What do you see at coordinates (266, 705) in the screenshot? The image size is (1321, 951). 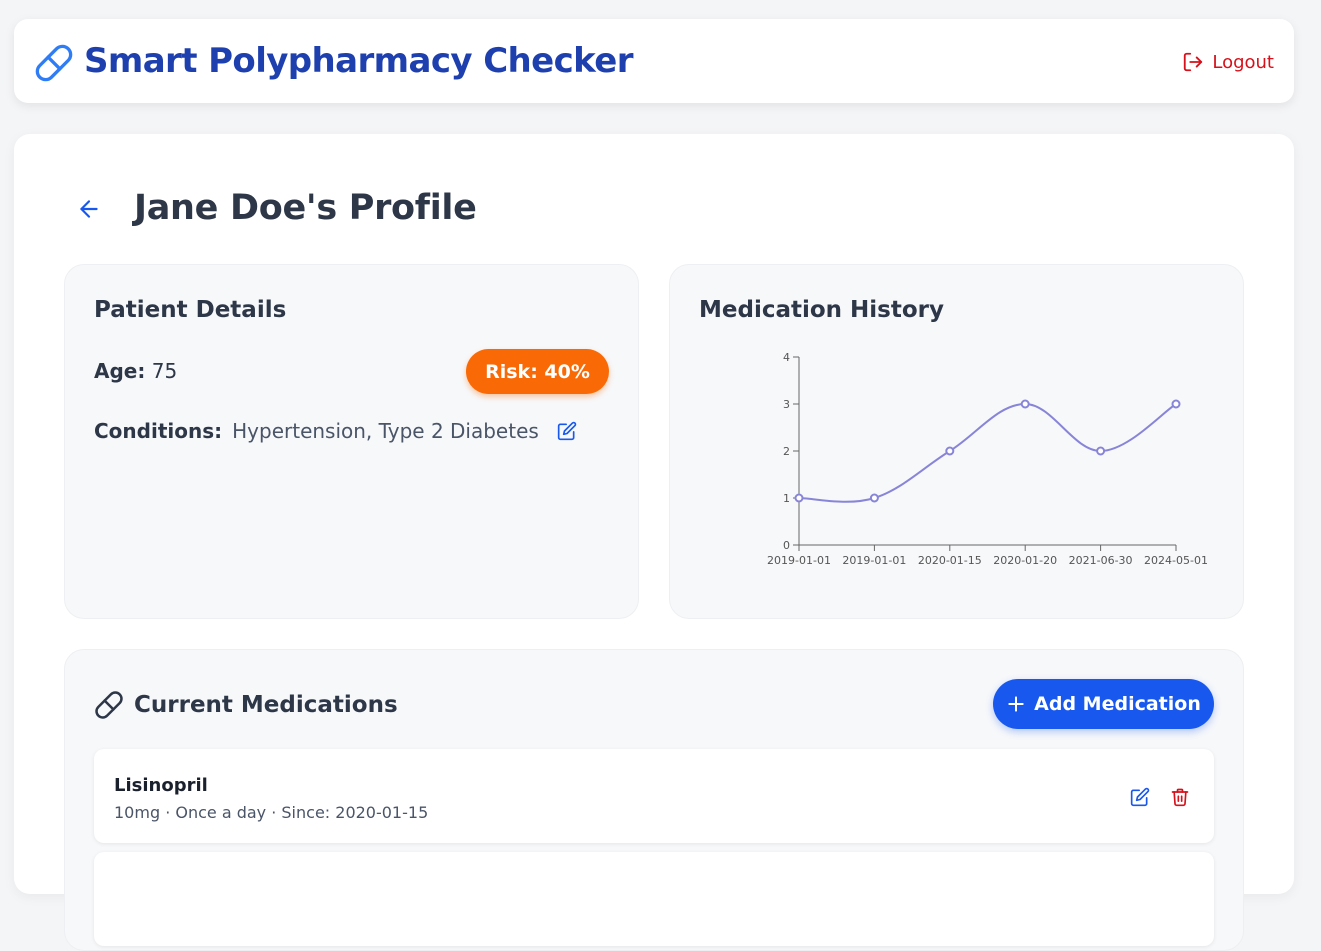 I see `current-medications-title: Current Medications` at bounding box center [266, 705].